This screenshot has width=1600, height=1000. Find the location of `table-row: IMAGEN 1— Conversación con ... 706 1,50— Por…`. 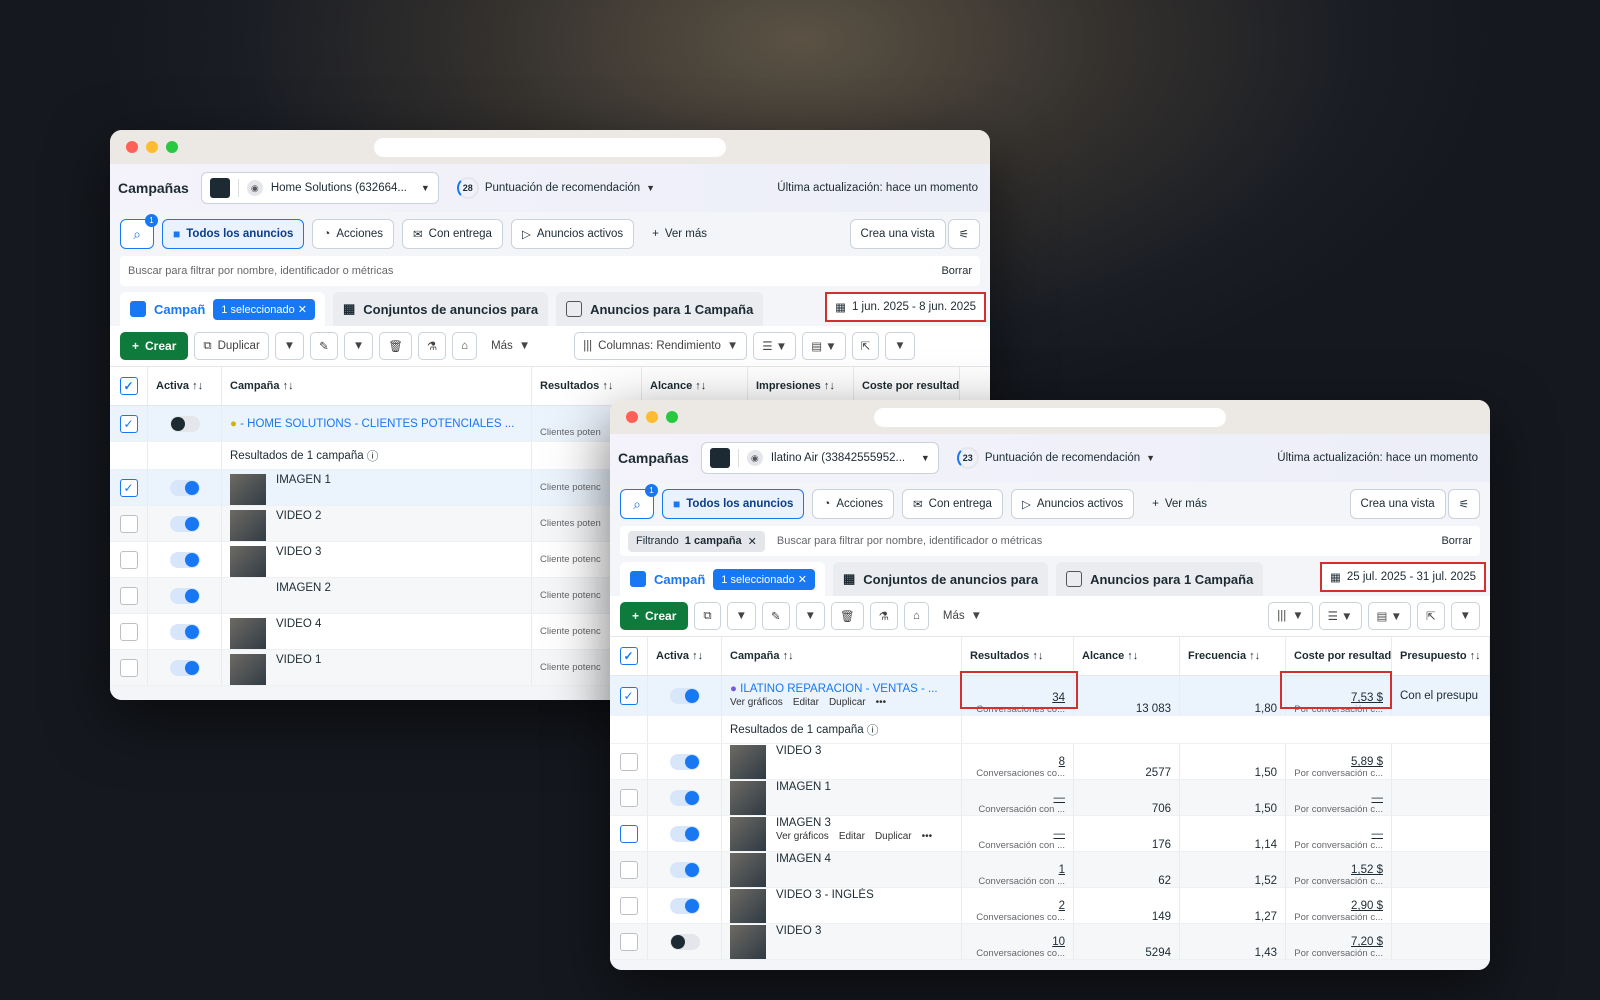

table-row: IMAGEN 1— Conversación con ... 706 1,50— Por… is located at coordinates (1050, 798).